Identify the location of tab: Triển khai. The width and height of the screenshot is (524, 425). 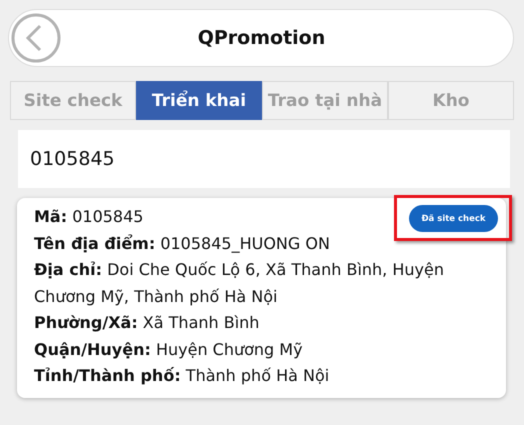
(199, 100).